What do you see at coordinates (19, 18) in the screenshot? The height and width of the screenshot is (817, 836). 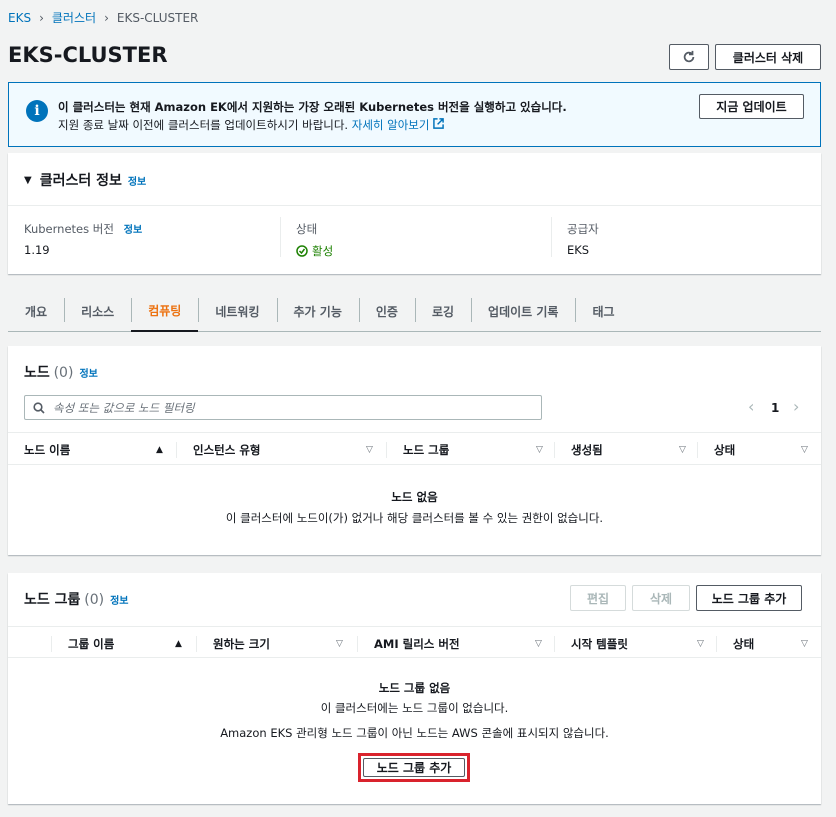 I see `breadcrumb-eks: EKS` at bounding box center [19, 18].